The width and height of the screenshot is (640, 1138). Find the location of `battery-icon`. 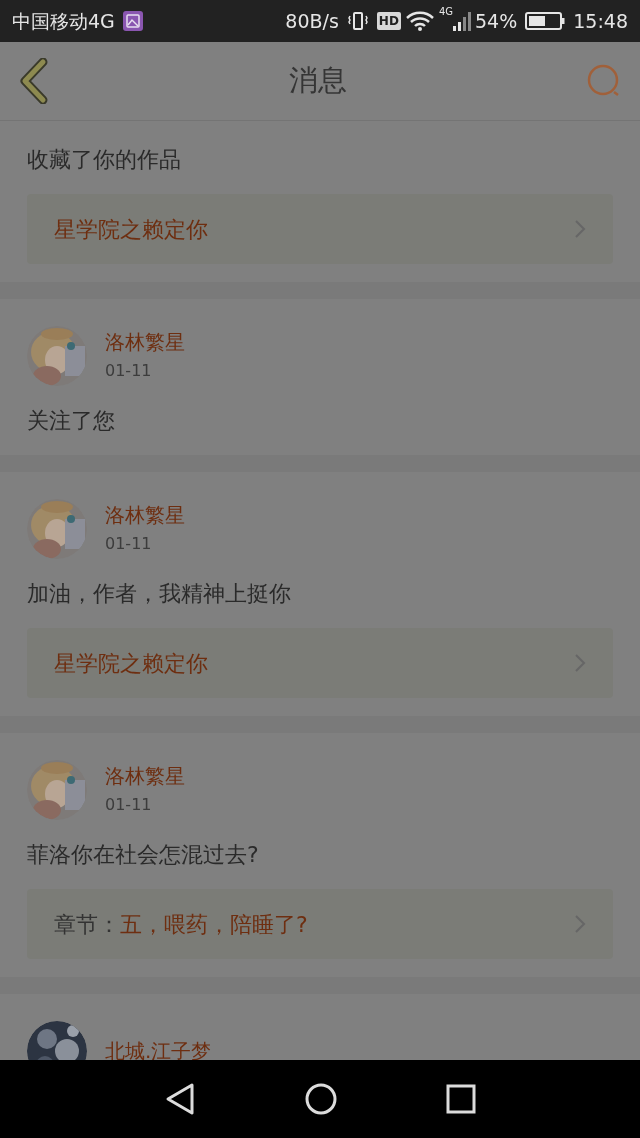

battery-icon is located at coordinates (545, 21).